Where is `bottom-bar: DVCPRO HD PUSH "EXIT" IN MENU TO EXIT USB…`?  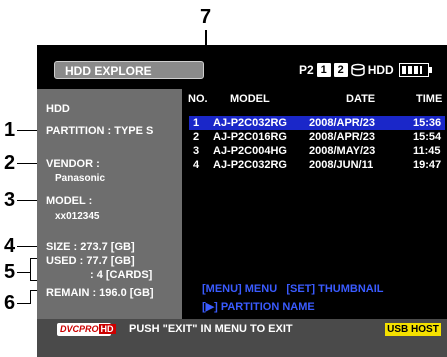
bottom-bar: DVCPRO HD PUSH "EXIT" IN MENU TO EXIT USB… is located at coordinates (242, 338).